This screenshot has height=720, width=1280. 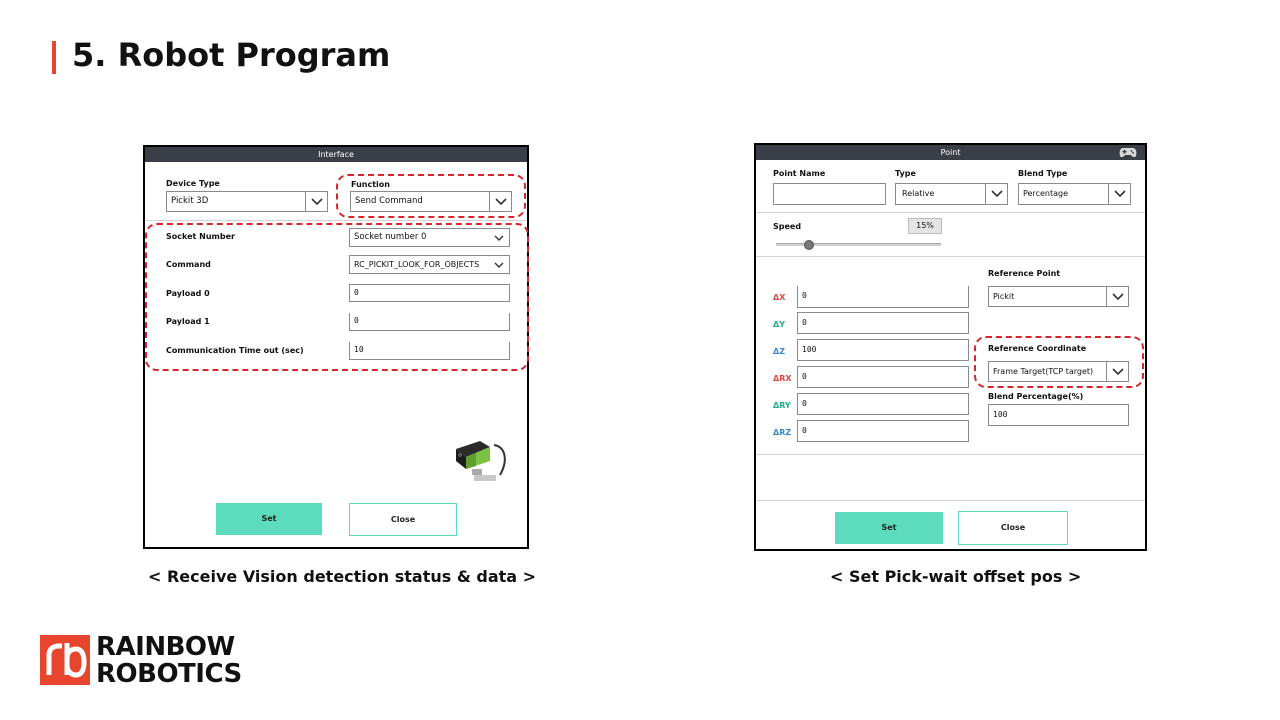 I want to click on drx-input: 0, so click(x=883, y=377).